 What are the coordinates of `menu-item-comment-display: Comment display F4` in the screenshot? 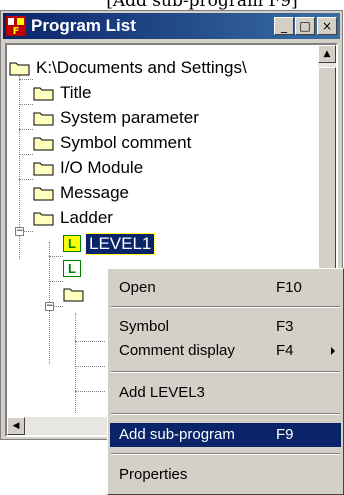 It's located at (225, 351).